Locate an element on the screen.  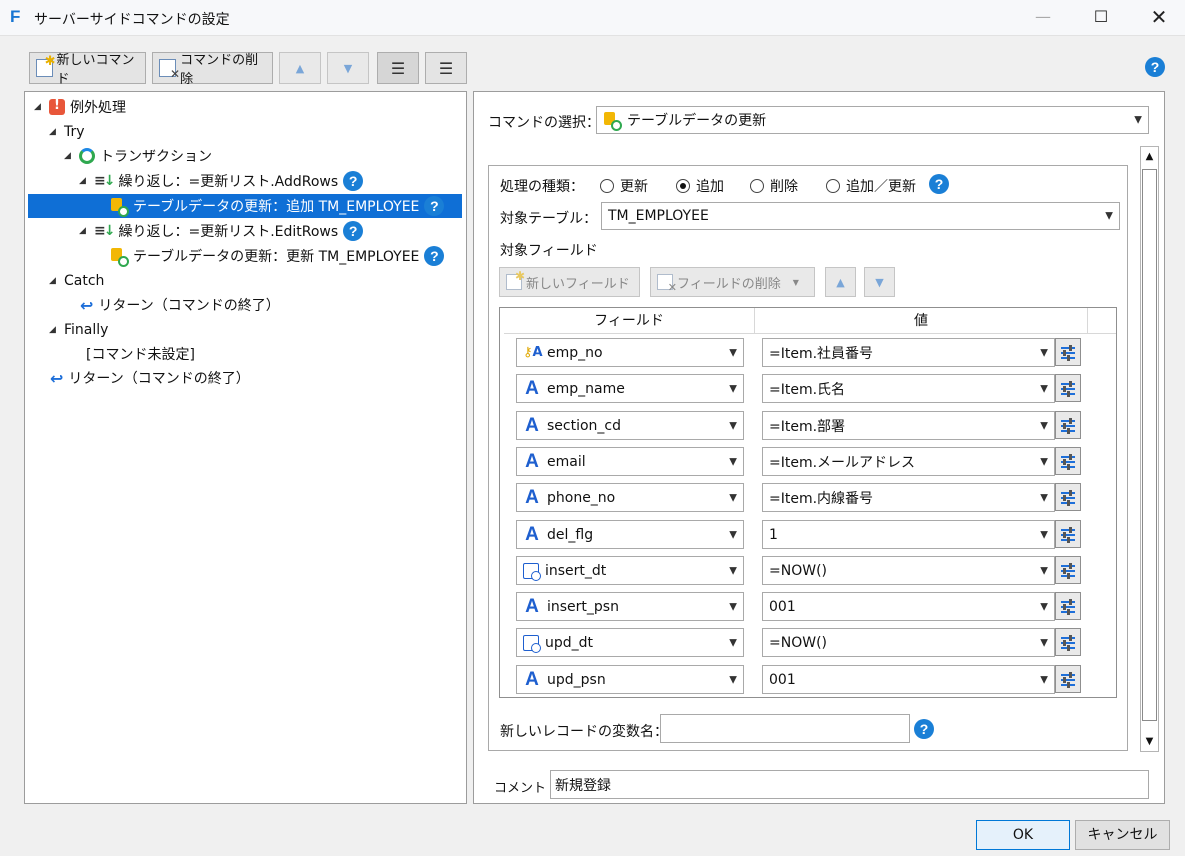
tree-item-catch: ◢ Catch is located at coordinates (76, 281).